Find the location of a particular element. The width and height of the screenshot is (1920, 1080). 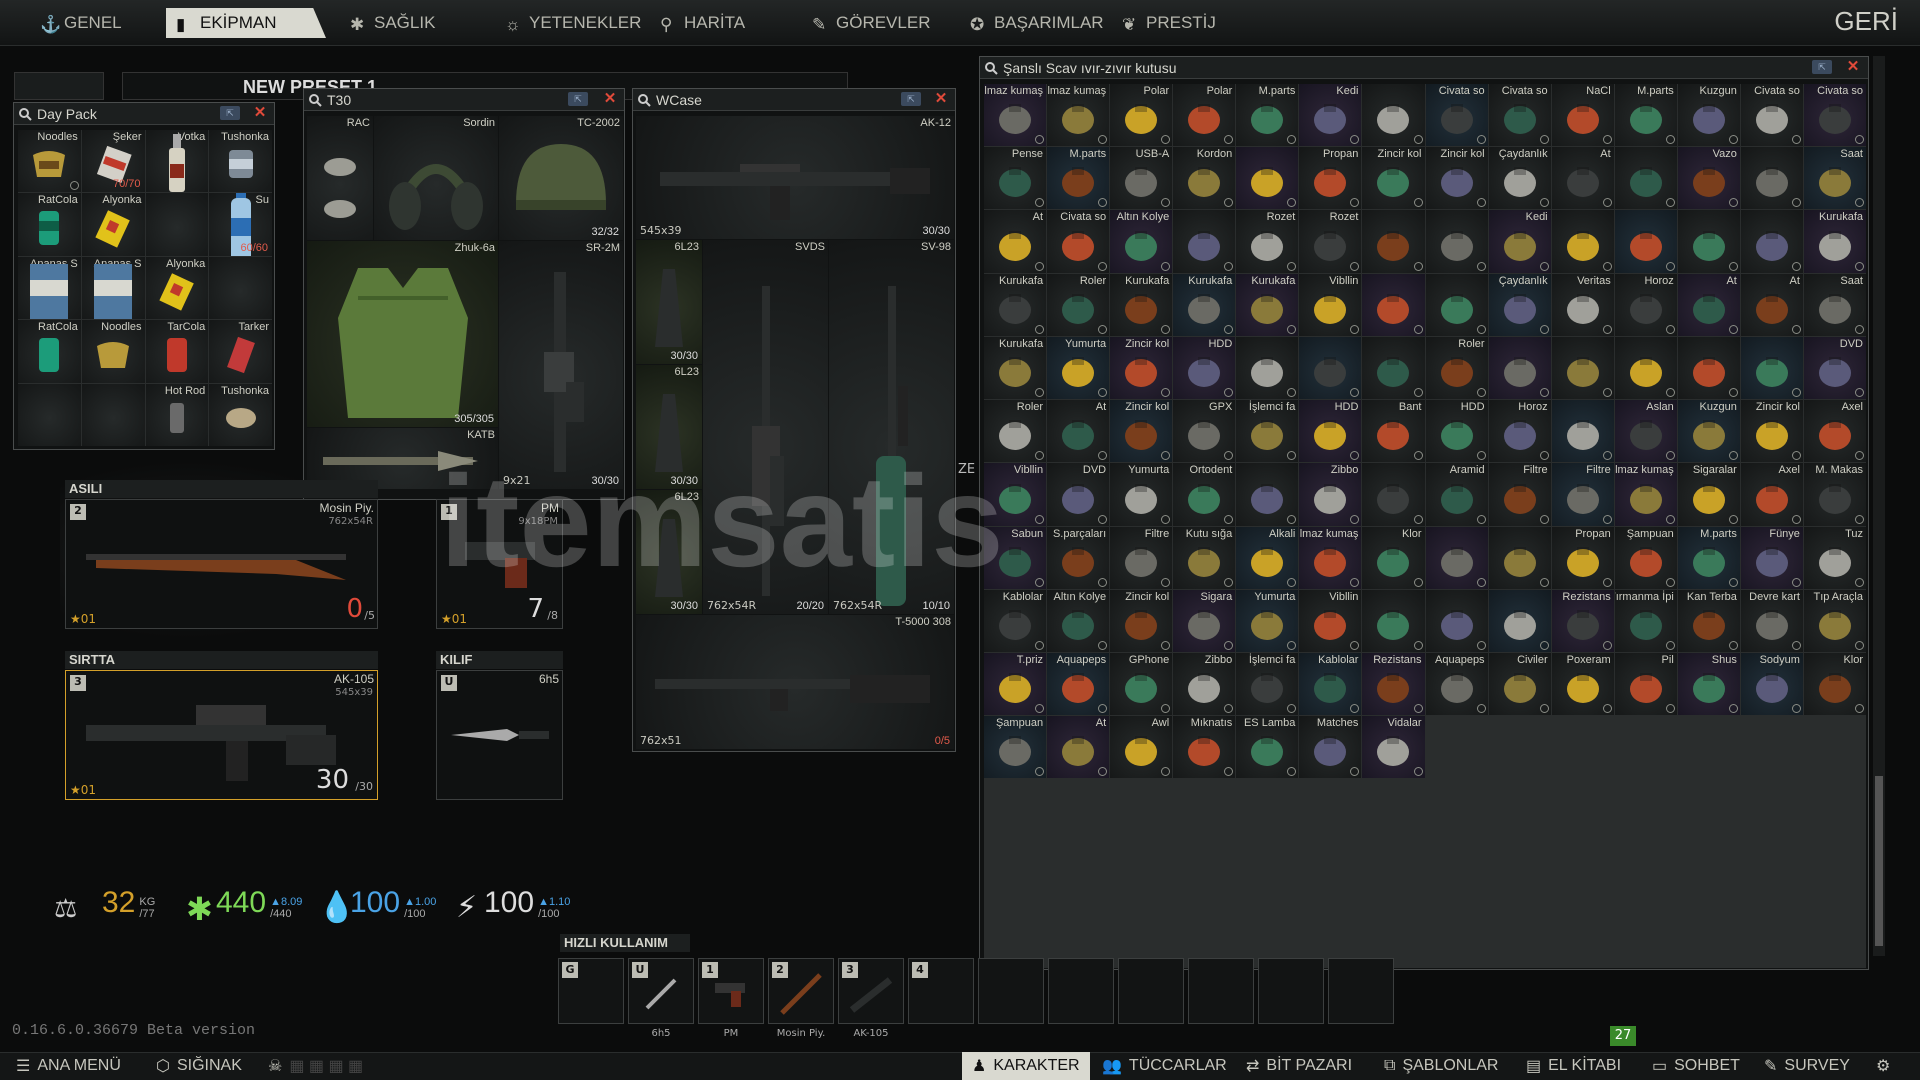

item-cell: Kuzgun is located at coordinates (1708, 115).